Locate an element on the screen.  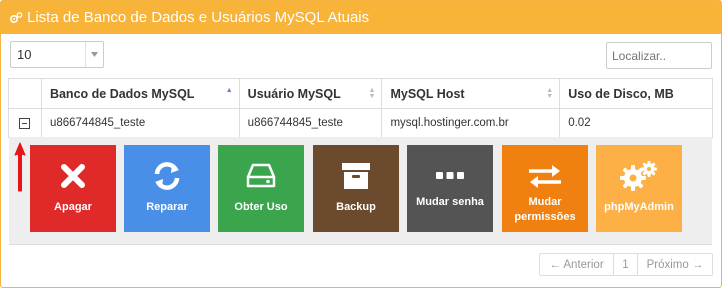
sort-icon: ▲ is located at coordinates (229, 90).